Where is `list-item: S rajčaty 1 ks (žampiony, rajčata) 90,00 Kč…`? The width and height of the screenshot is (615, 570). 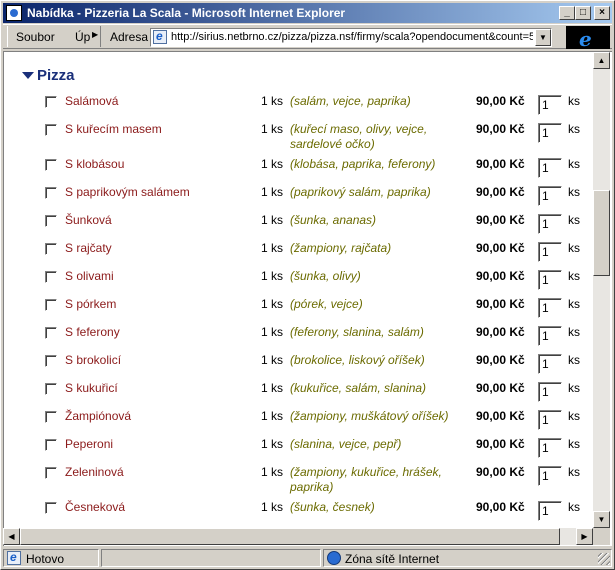 list-item: S rajčaty 1 ks (žampiony, rajčata) 90,00 Kč… is located at coordinates (304, 253).